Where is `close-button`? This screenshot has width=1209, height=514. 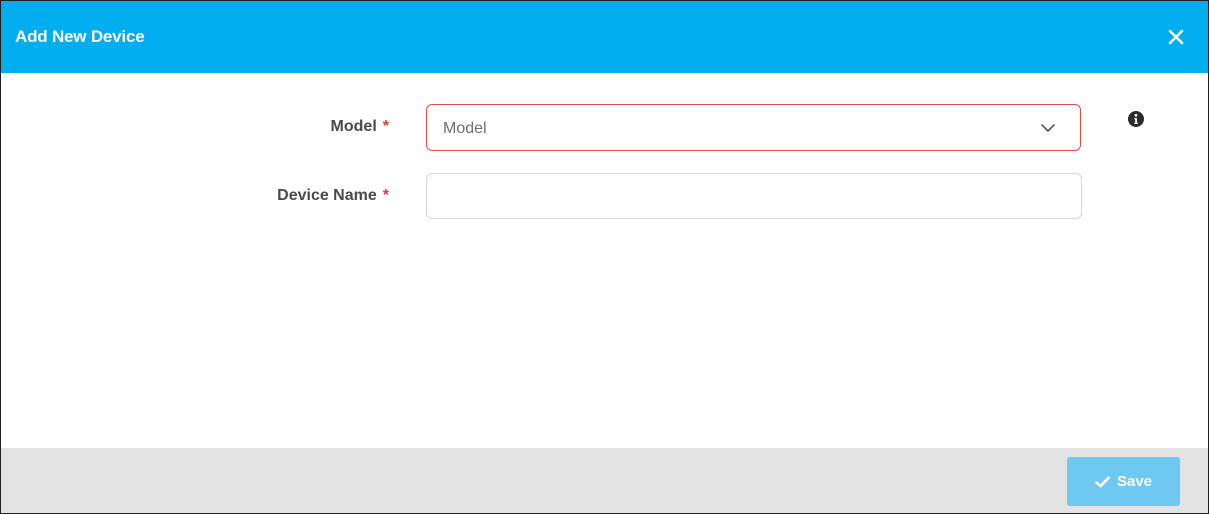 close-button is located at coordinates (1176, 37).